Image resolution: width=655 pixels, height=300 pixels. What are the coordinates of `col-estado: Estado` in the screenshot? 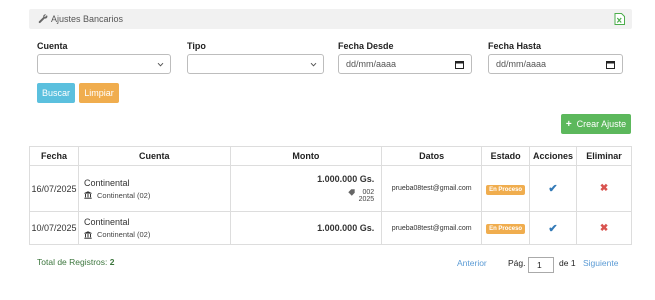 It's located at (506, 156).